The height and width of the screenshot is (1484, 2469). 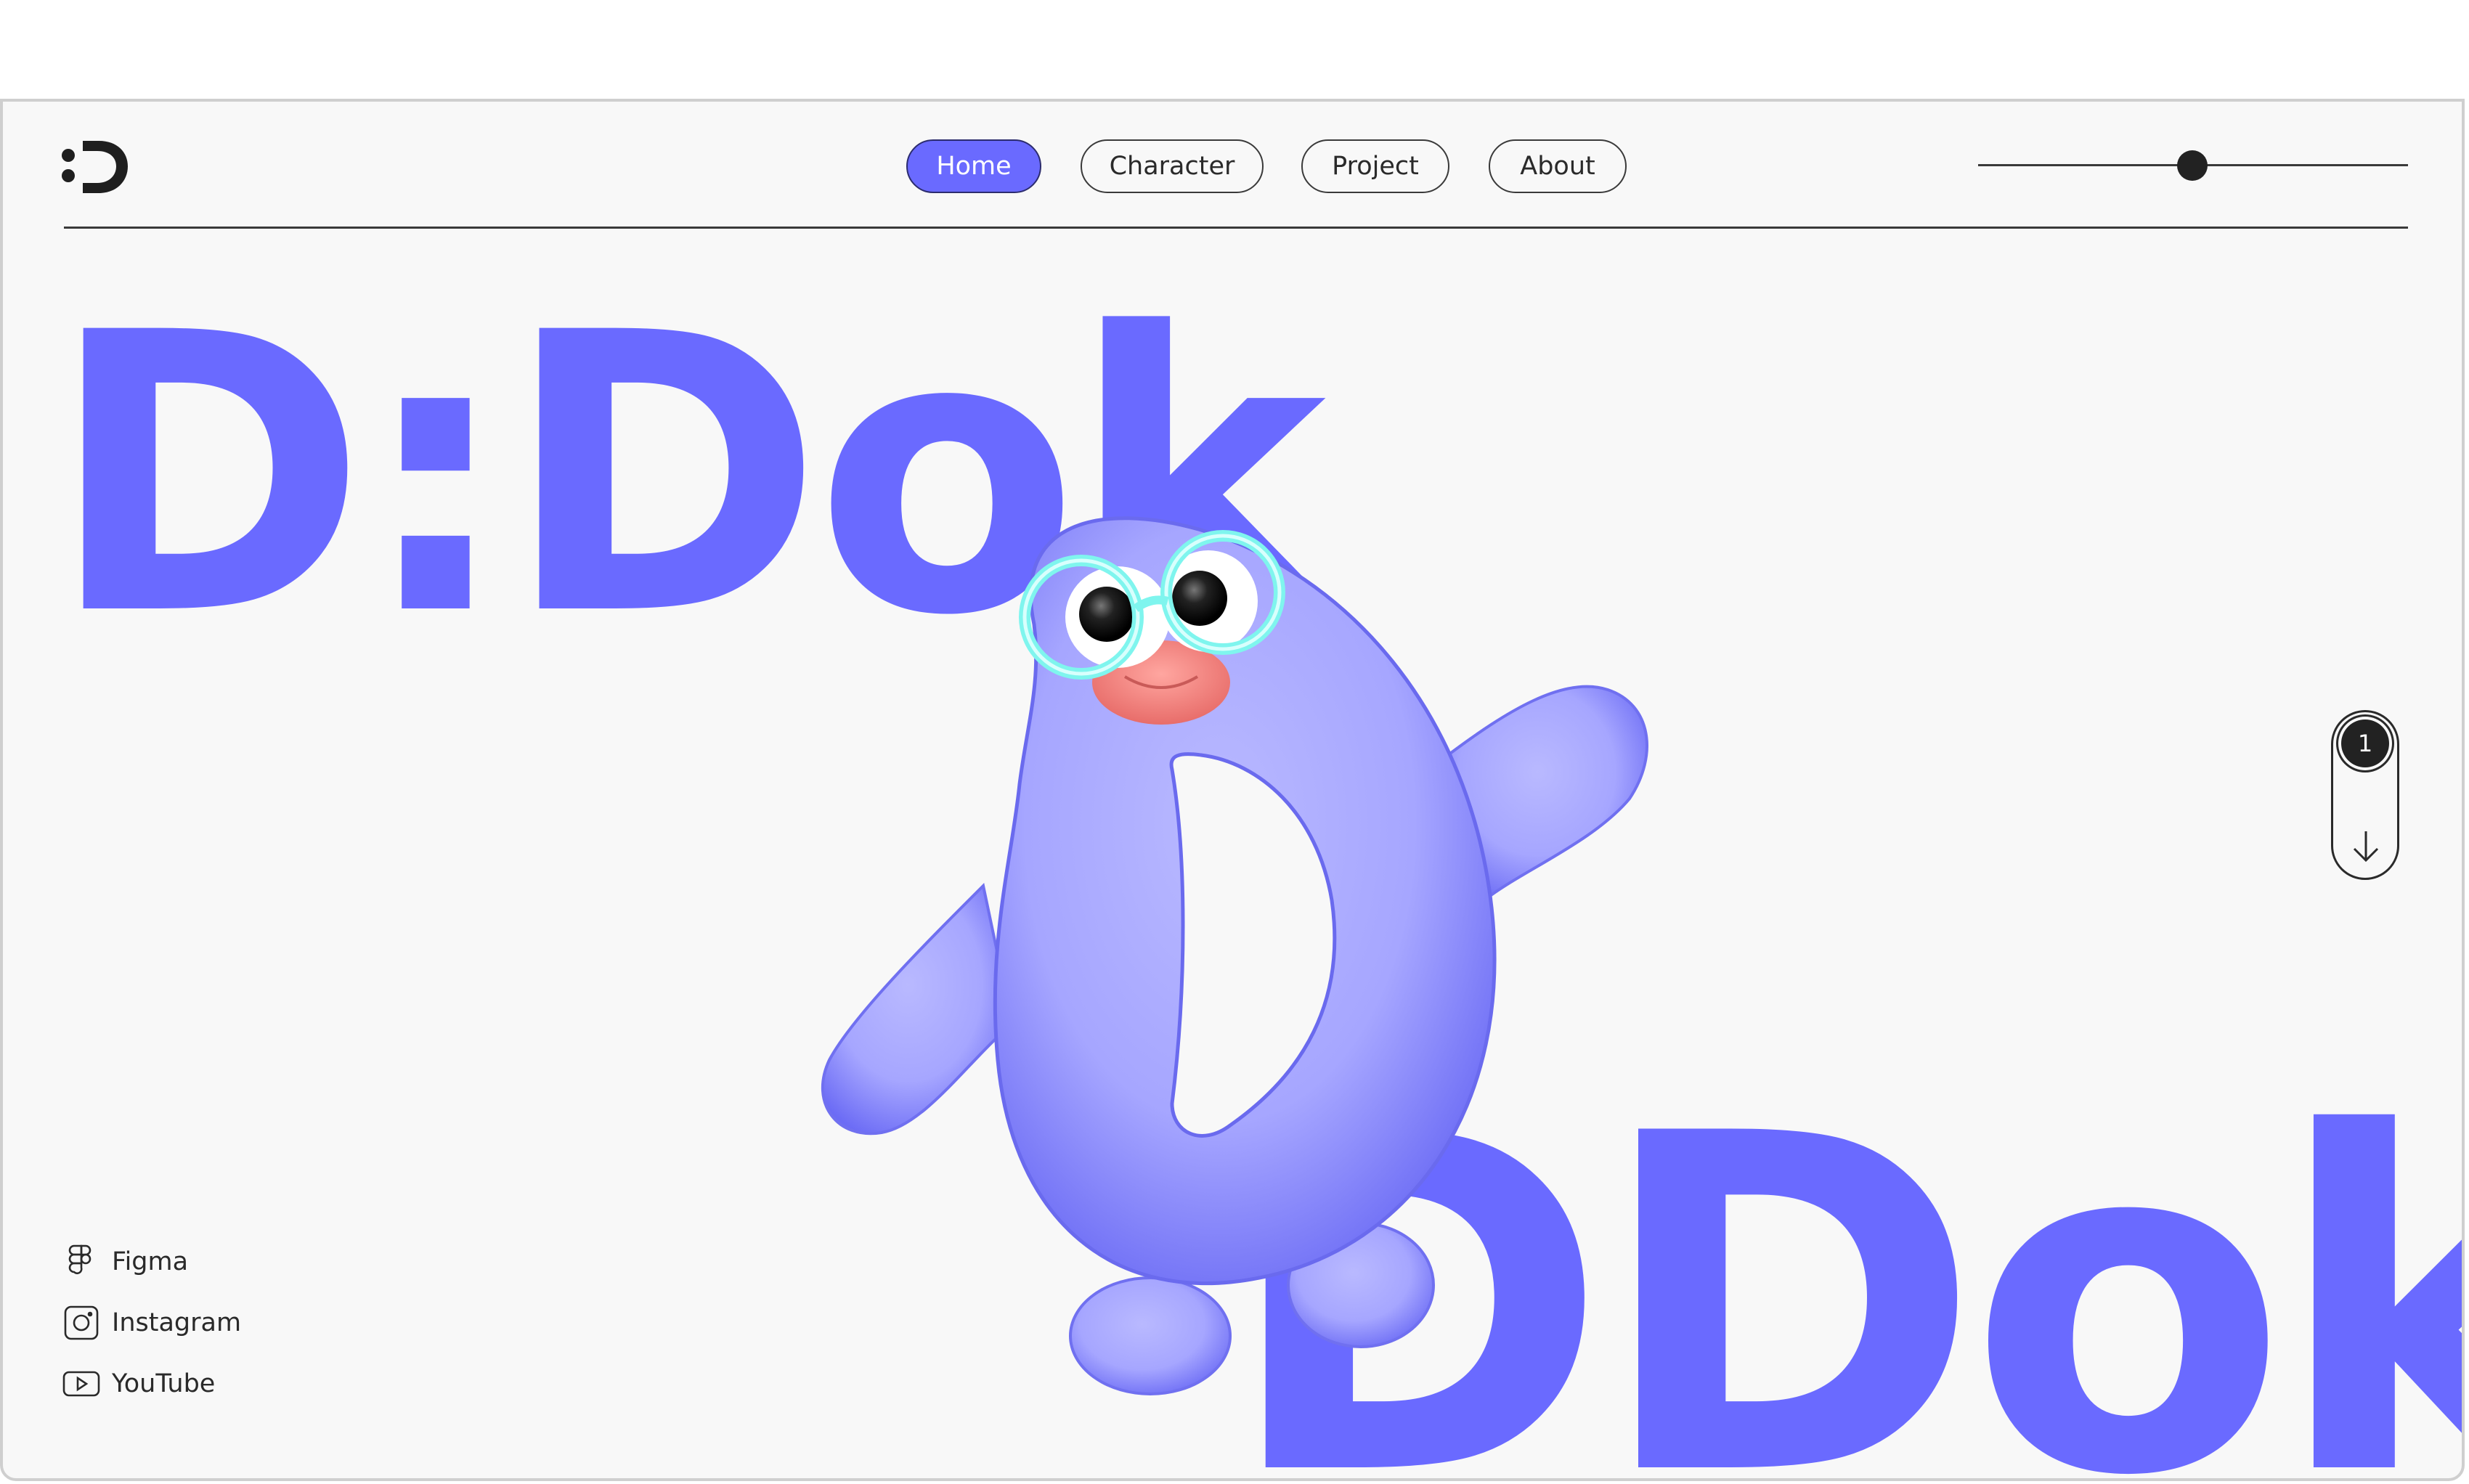 What do you see at coordinates (2365, 795) in the screenshot?
I see `page-indicator: 1` at bounding box center [2365, 795].